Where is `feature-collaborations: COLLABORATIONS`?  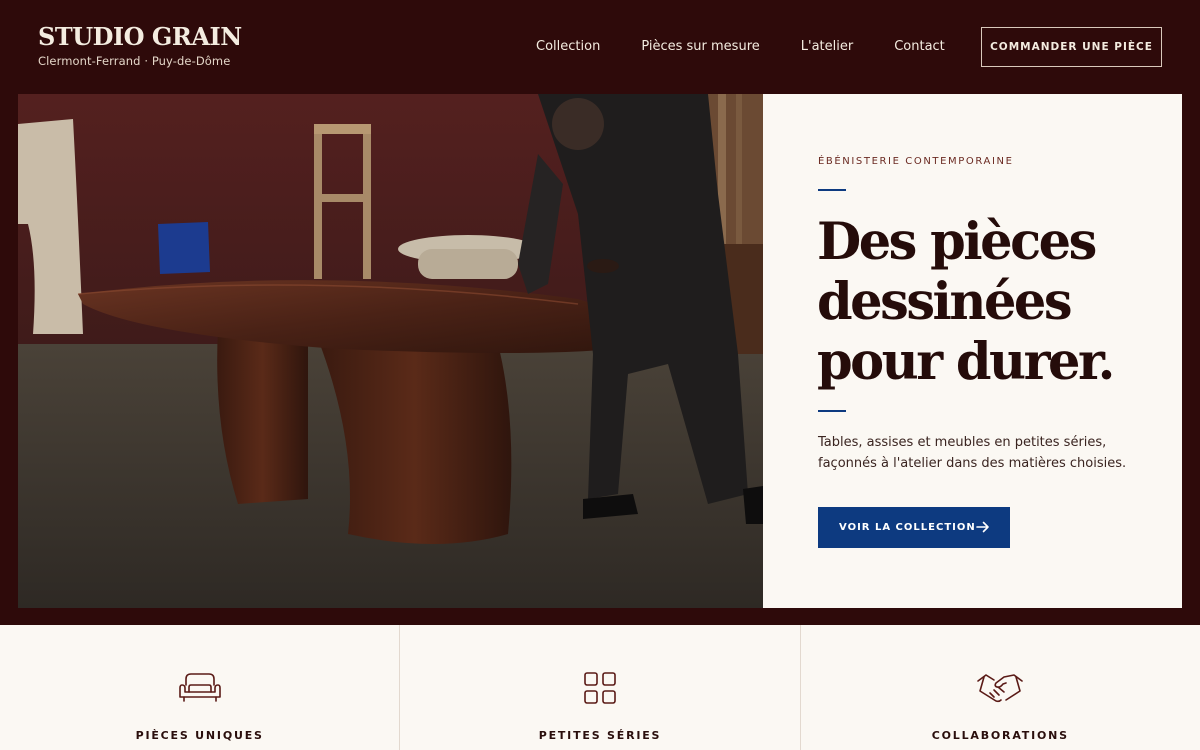
feature-collaborations: COLLABORATIONS is located at coordinates (1000, 687).